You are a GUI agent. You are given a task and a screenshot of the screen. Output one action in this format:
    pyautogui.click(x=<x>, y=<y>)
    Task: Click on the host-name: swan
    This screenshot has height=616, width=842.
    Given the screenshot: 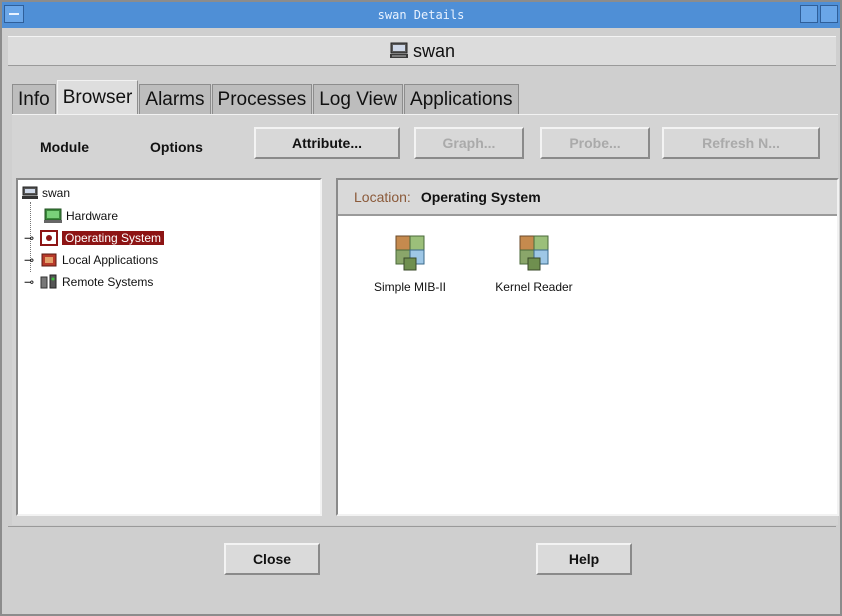 What is the action you would take?
    pyautogui.click(x=434, y=50)
    